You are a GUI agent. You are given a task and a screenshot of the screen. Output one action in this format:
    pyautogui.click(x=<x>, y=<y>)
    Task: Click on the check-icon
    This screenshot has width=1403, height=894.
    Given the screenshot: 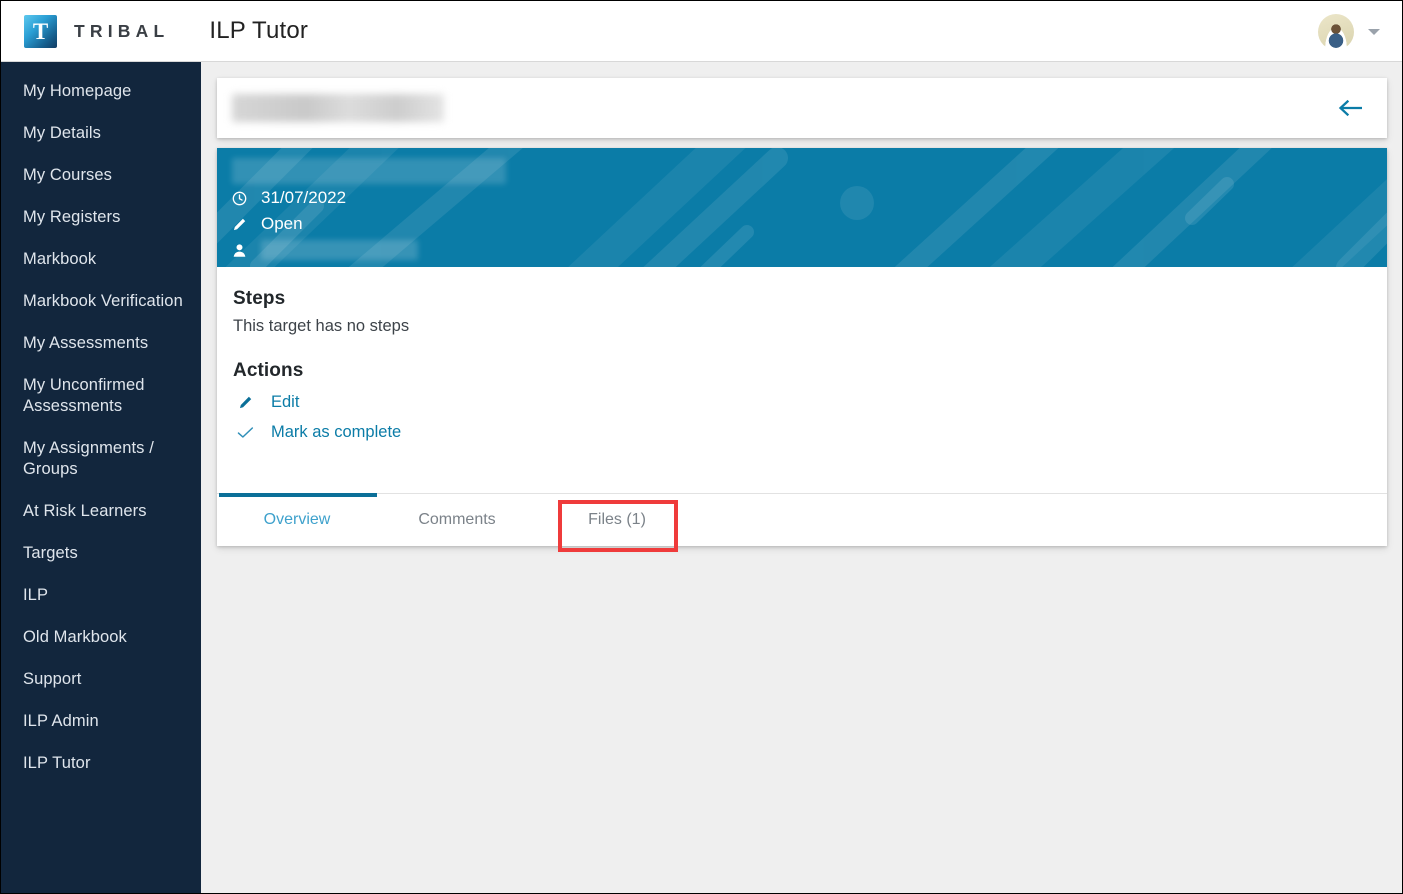 What is the action you would take?
    pyautogui.click(x=245, y=432)
    